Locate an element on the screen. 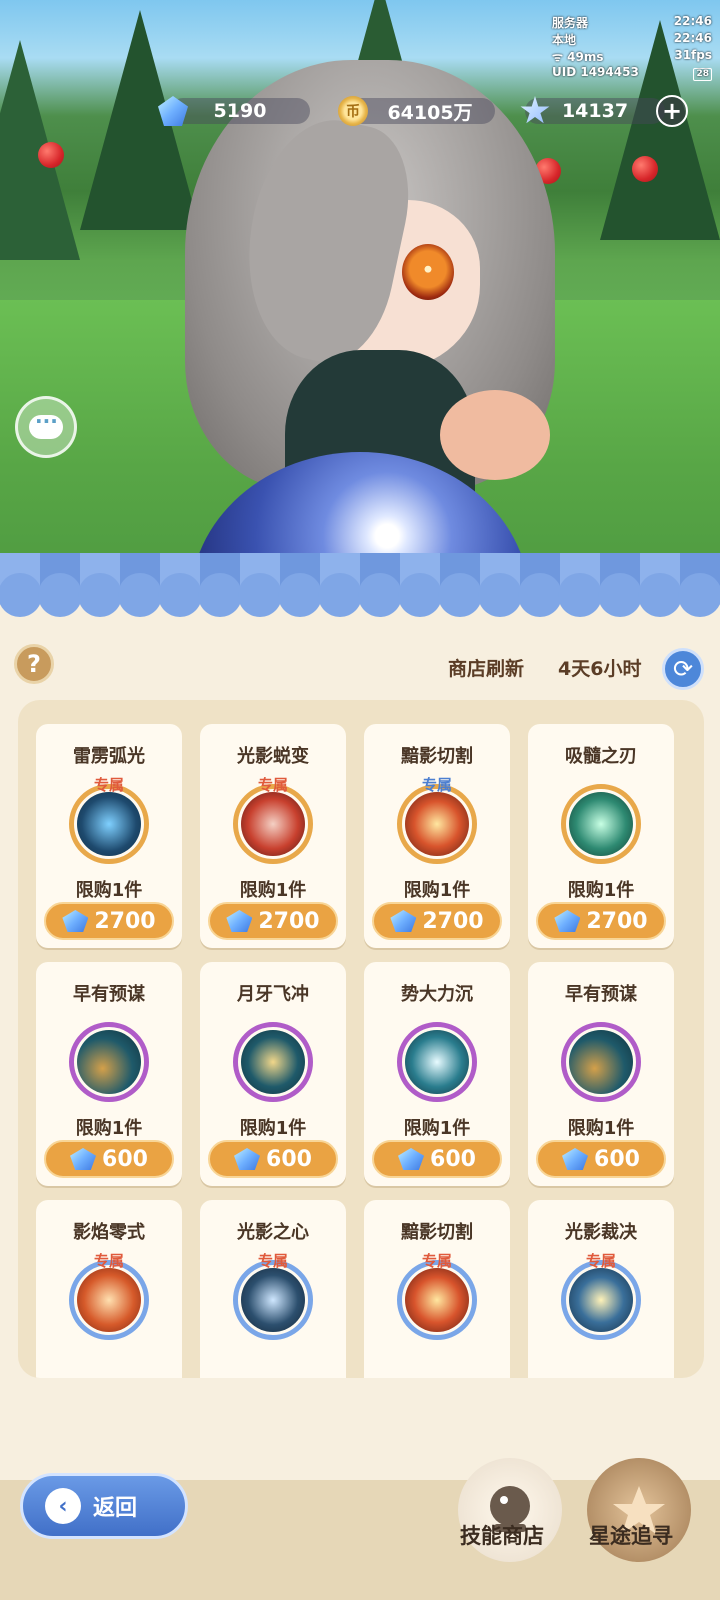 The height and width of the screenshot is (1600, 720). character-arm is located at coordinates (495, 435).